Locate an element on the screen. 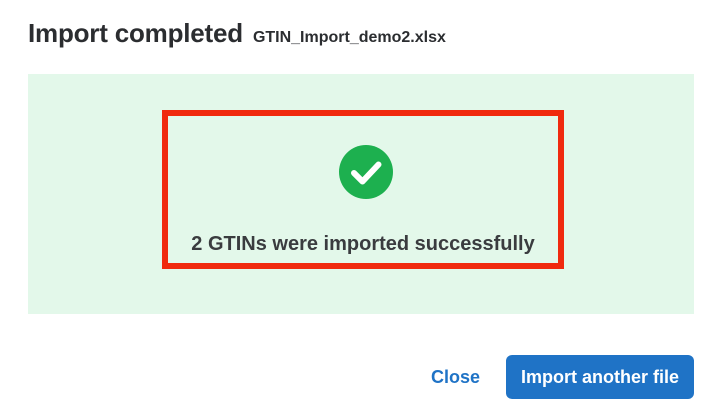 The width and height of the screenshot is (720, 413). import-another-file-button: Import another file is located at coordinates (599, 377).